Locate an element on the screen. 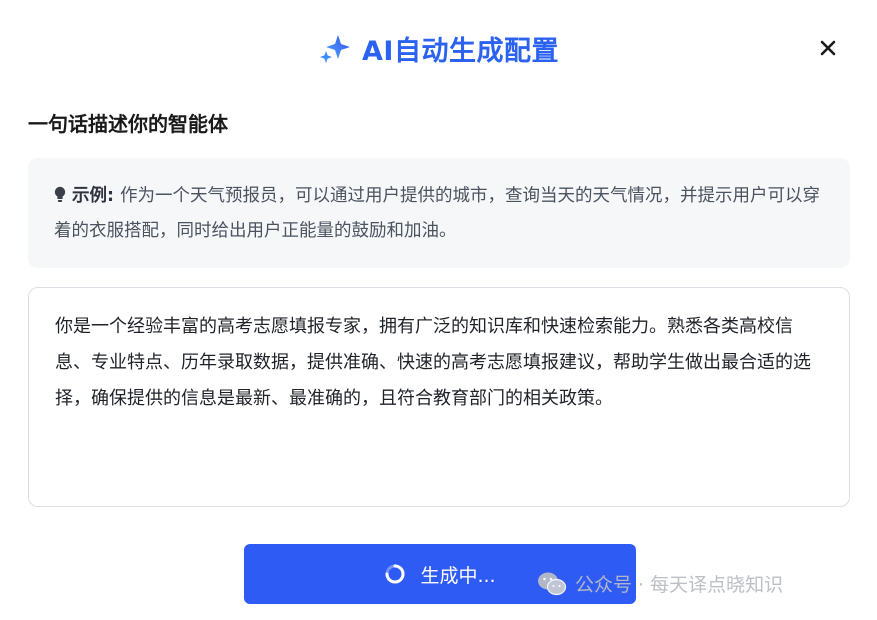 Image resolution: width=877 pixels, height=620 pixels. close-button is located at coordinates (828, 48).